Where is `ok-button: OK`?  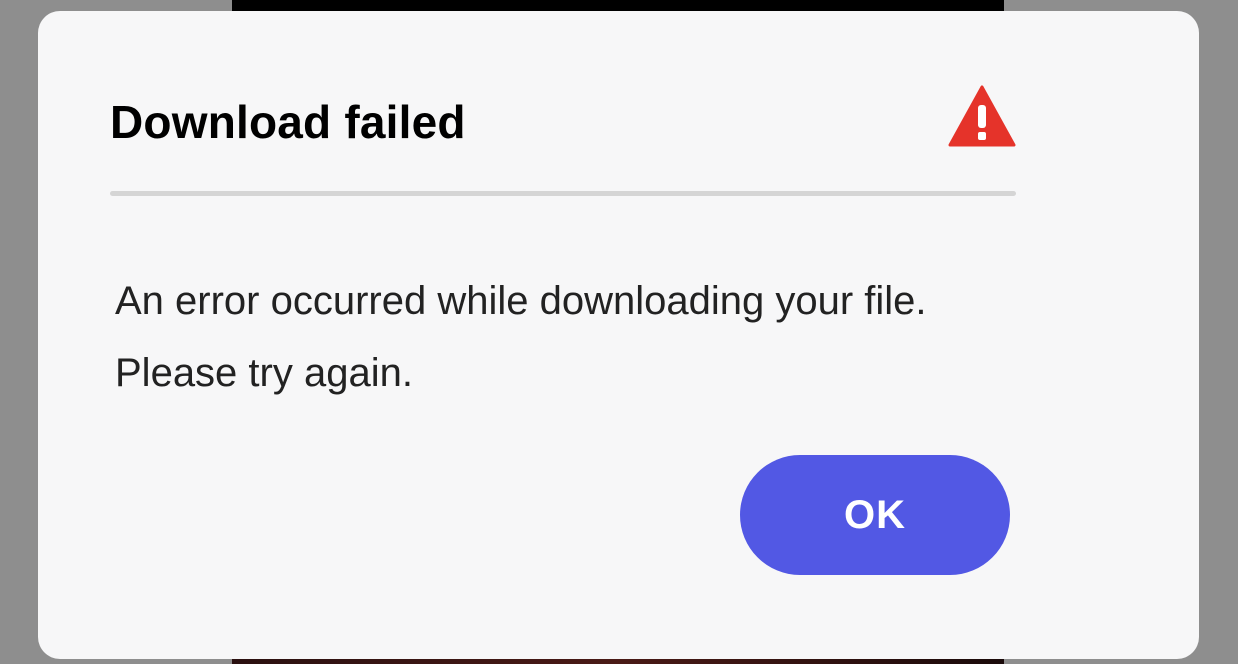
ok-button: OK is located at coordinates (875, 515).